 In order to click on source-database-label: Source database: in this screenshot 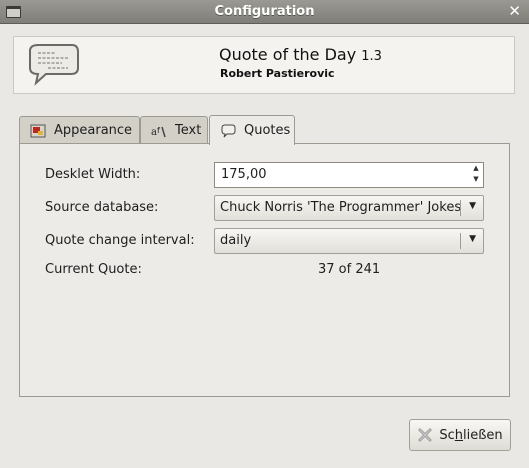, I will do `click(102, 207)`.